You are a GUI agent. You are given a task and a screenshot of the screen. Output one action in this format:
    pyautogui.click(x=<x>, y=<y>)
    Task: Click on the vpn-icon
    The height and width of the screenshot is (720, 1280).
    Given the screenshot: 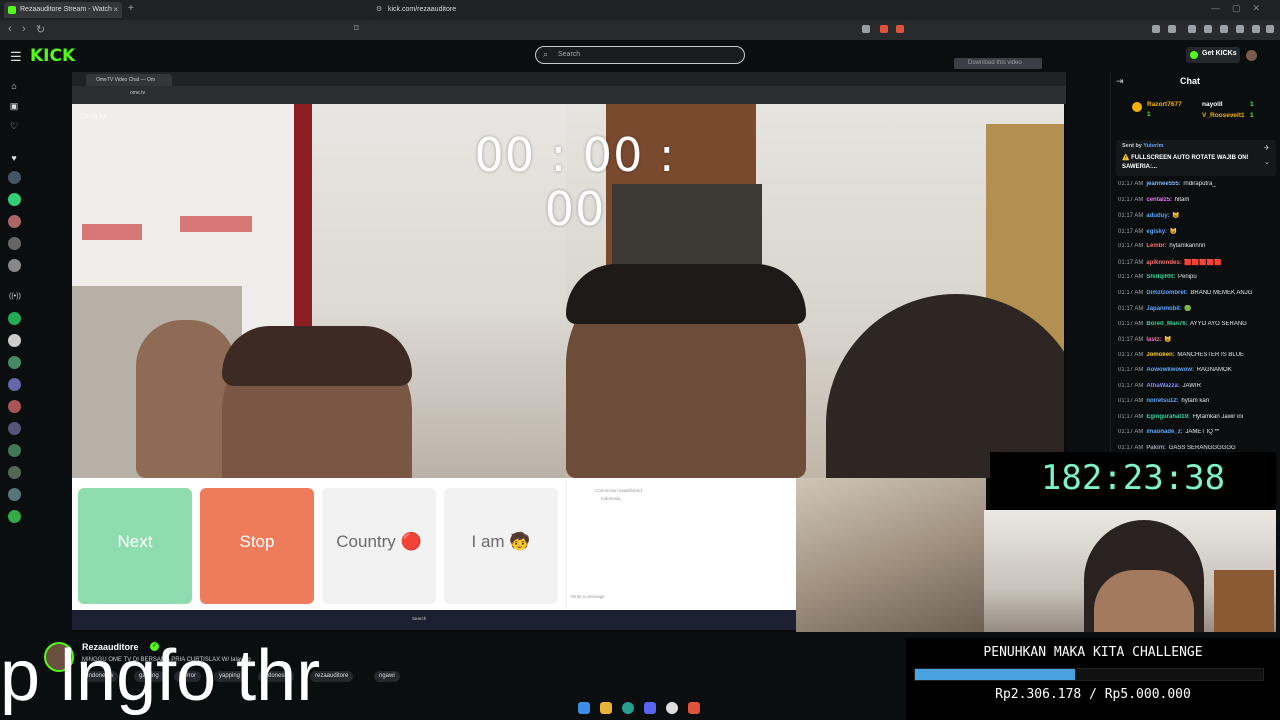 What is the action you would take?
    pyautogui.click(x=1256, y=29)
    